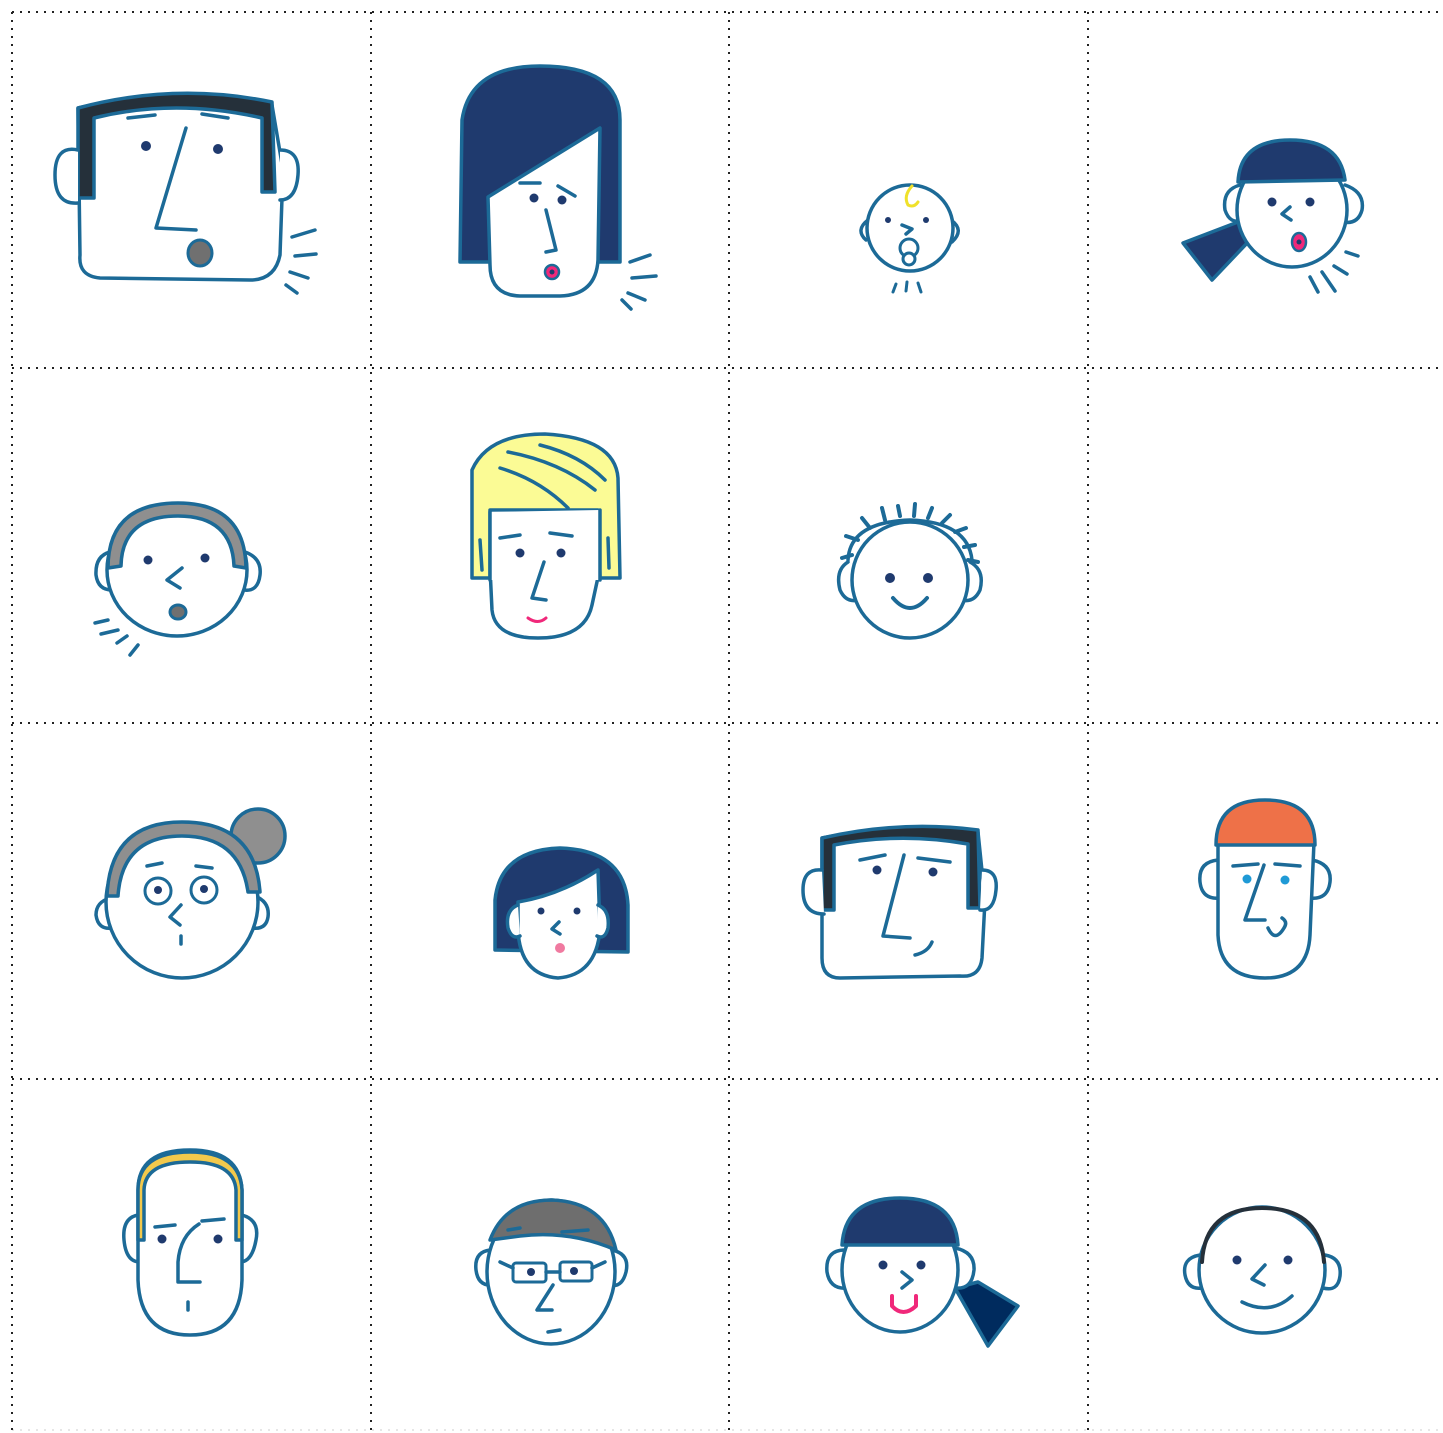  Describe the element at coordinates (177, 579) in the screenshot. I see `boy-gray-hair-icon` at that location.